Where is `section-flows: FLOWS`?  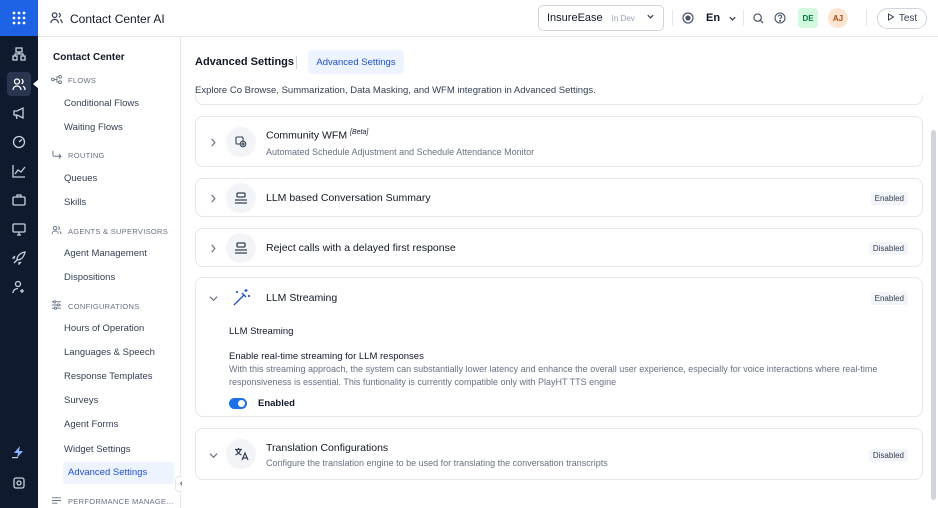
section-flows: FLOWS is located at coordinates (73, 80).